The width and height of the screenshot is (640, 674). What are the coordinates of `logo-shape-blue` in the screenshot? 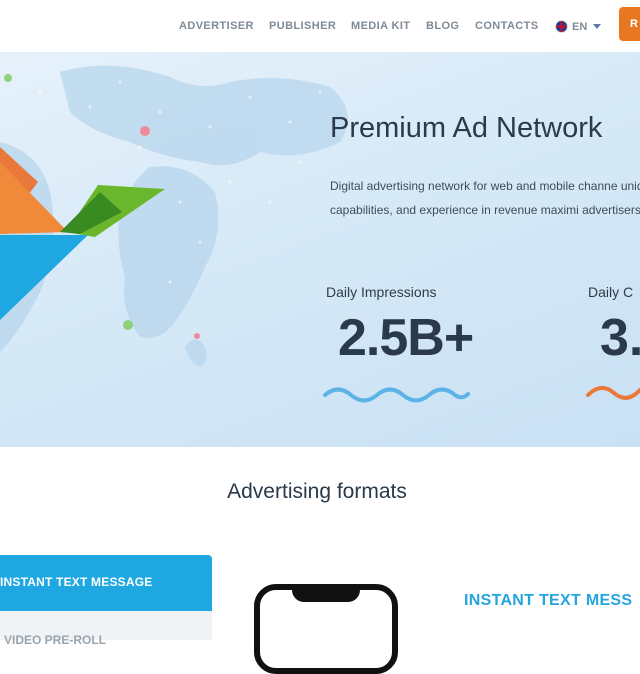 It's located at (44, 277).